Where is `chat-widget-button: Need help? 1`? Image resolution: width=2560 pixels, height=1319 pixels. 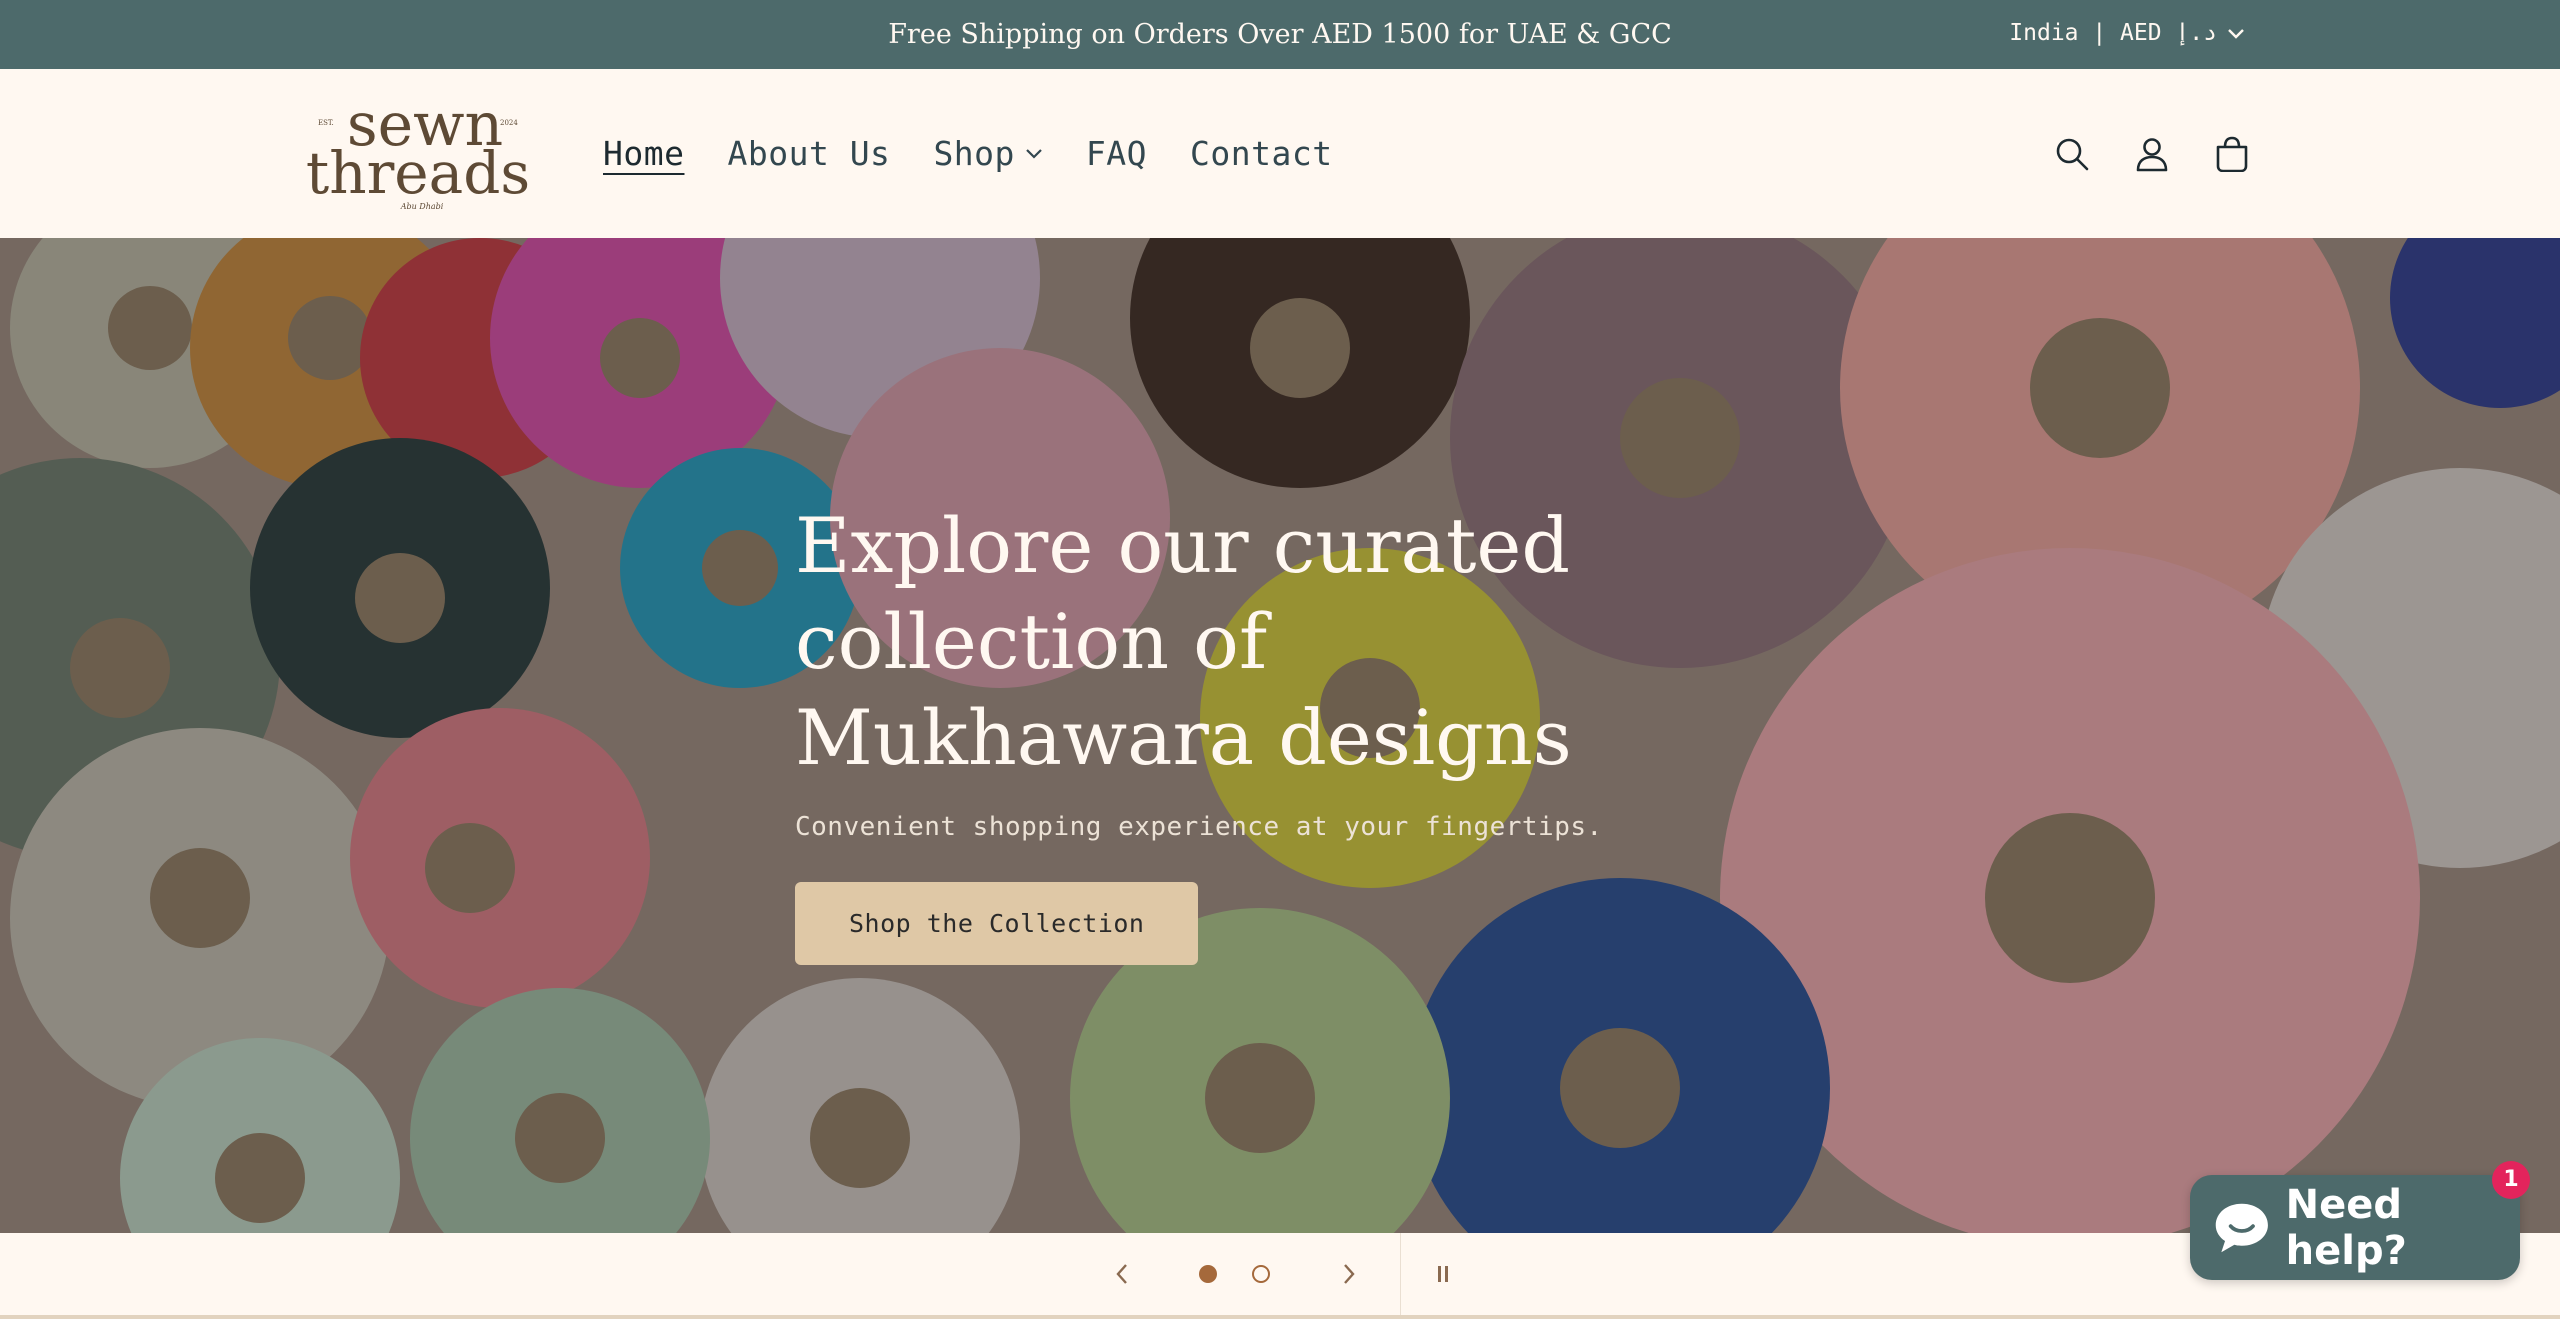
chat-widget-button: Need help? 1 is located at coordinates (2360, 1220).